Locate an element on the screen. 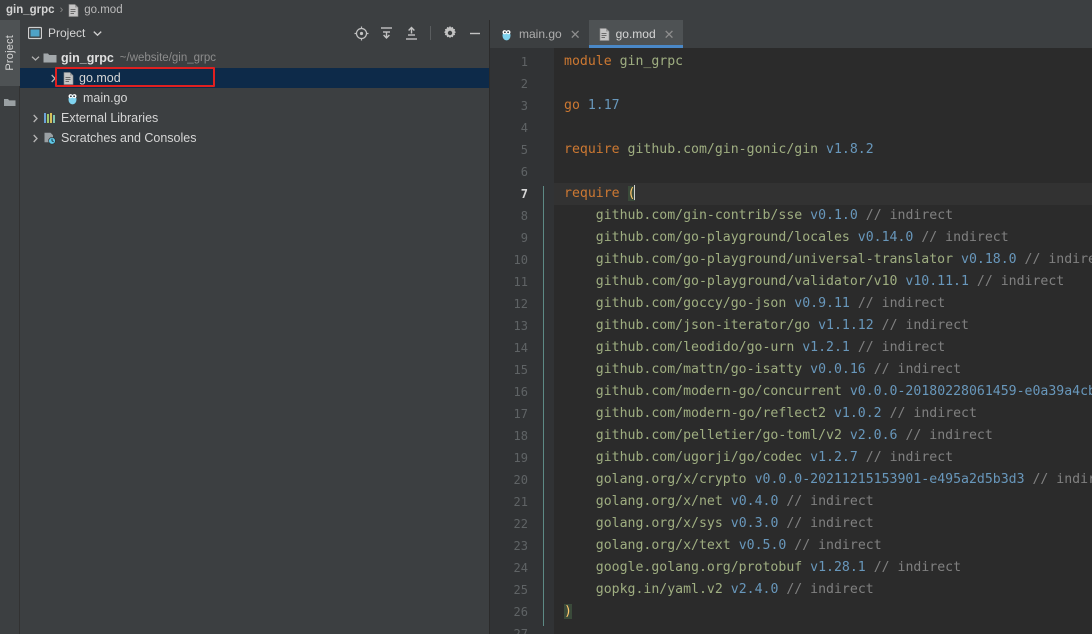 This screenshot has height=634, width=1092. code-line: golang.org/x/text v0.5.0 // indirect is located at coordinates (823, 546).